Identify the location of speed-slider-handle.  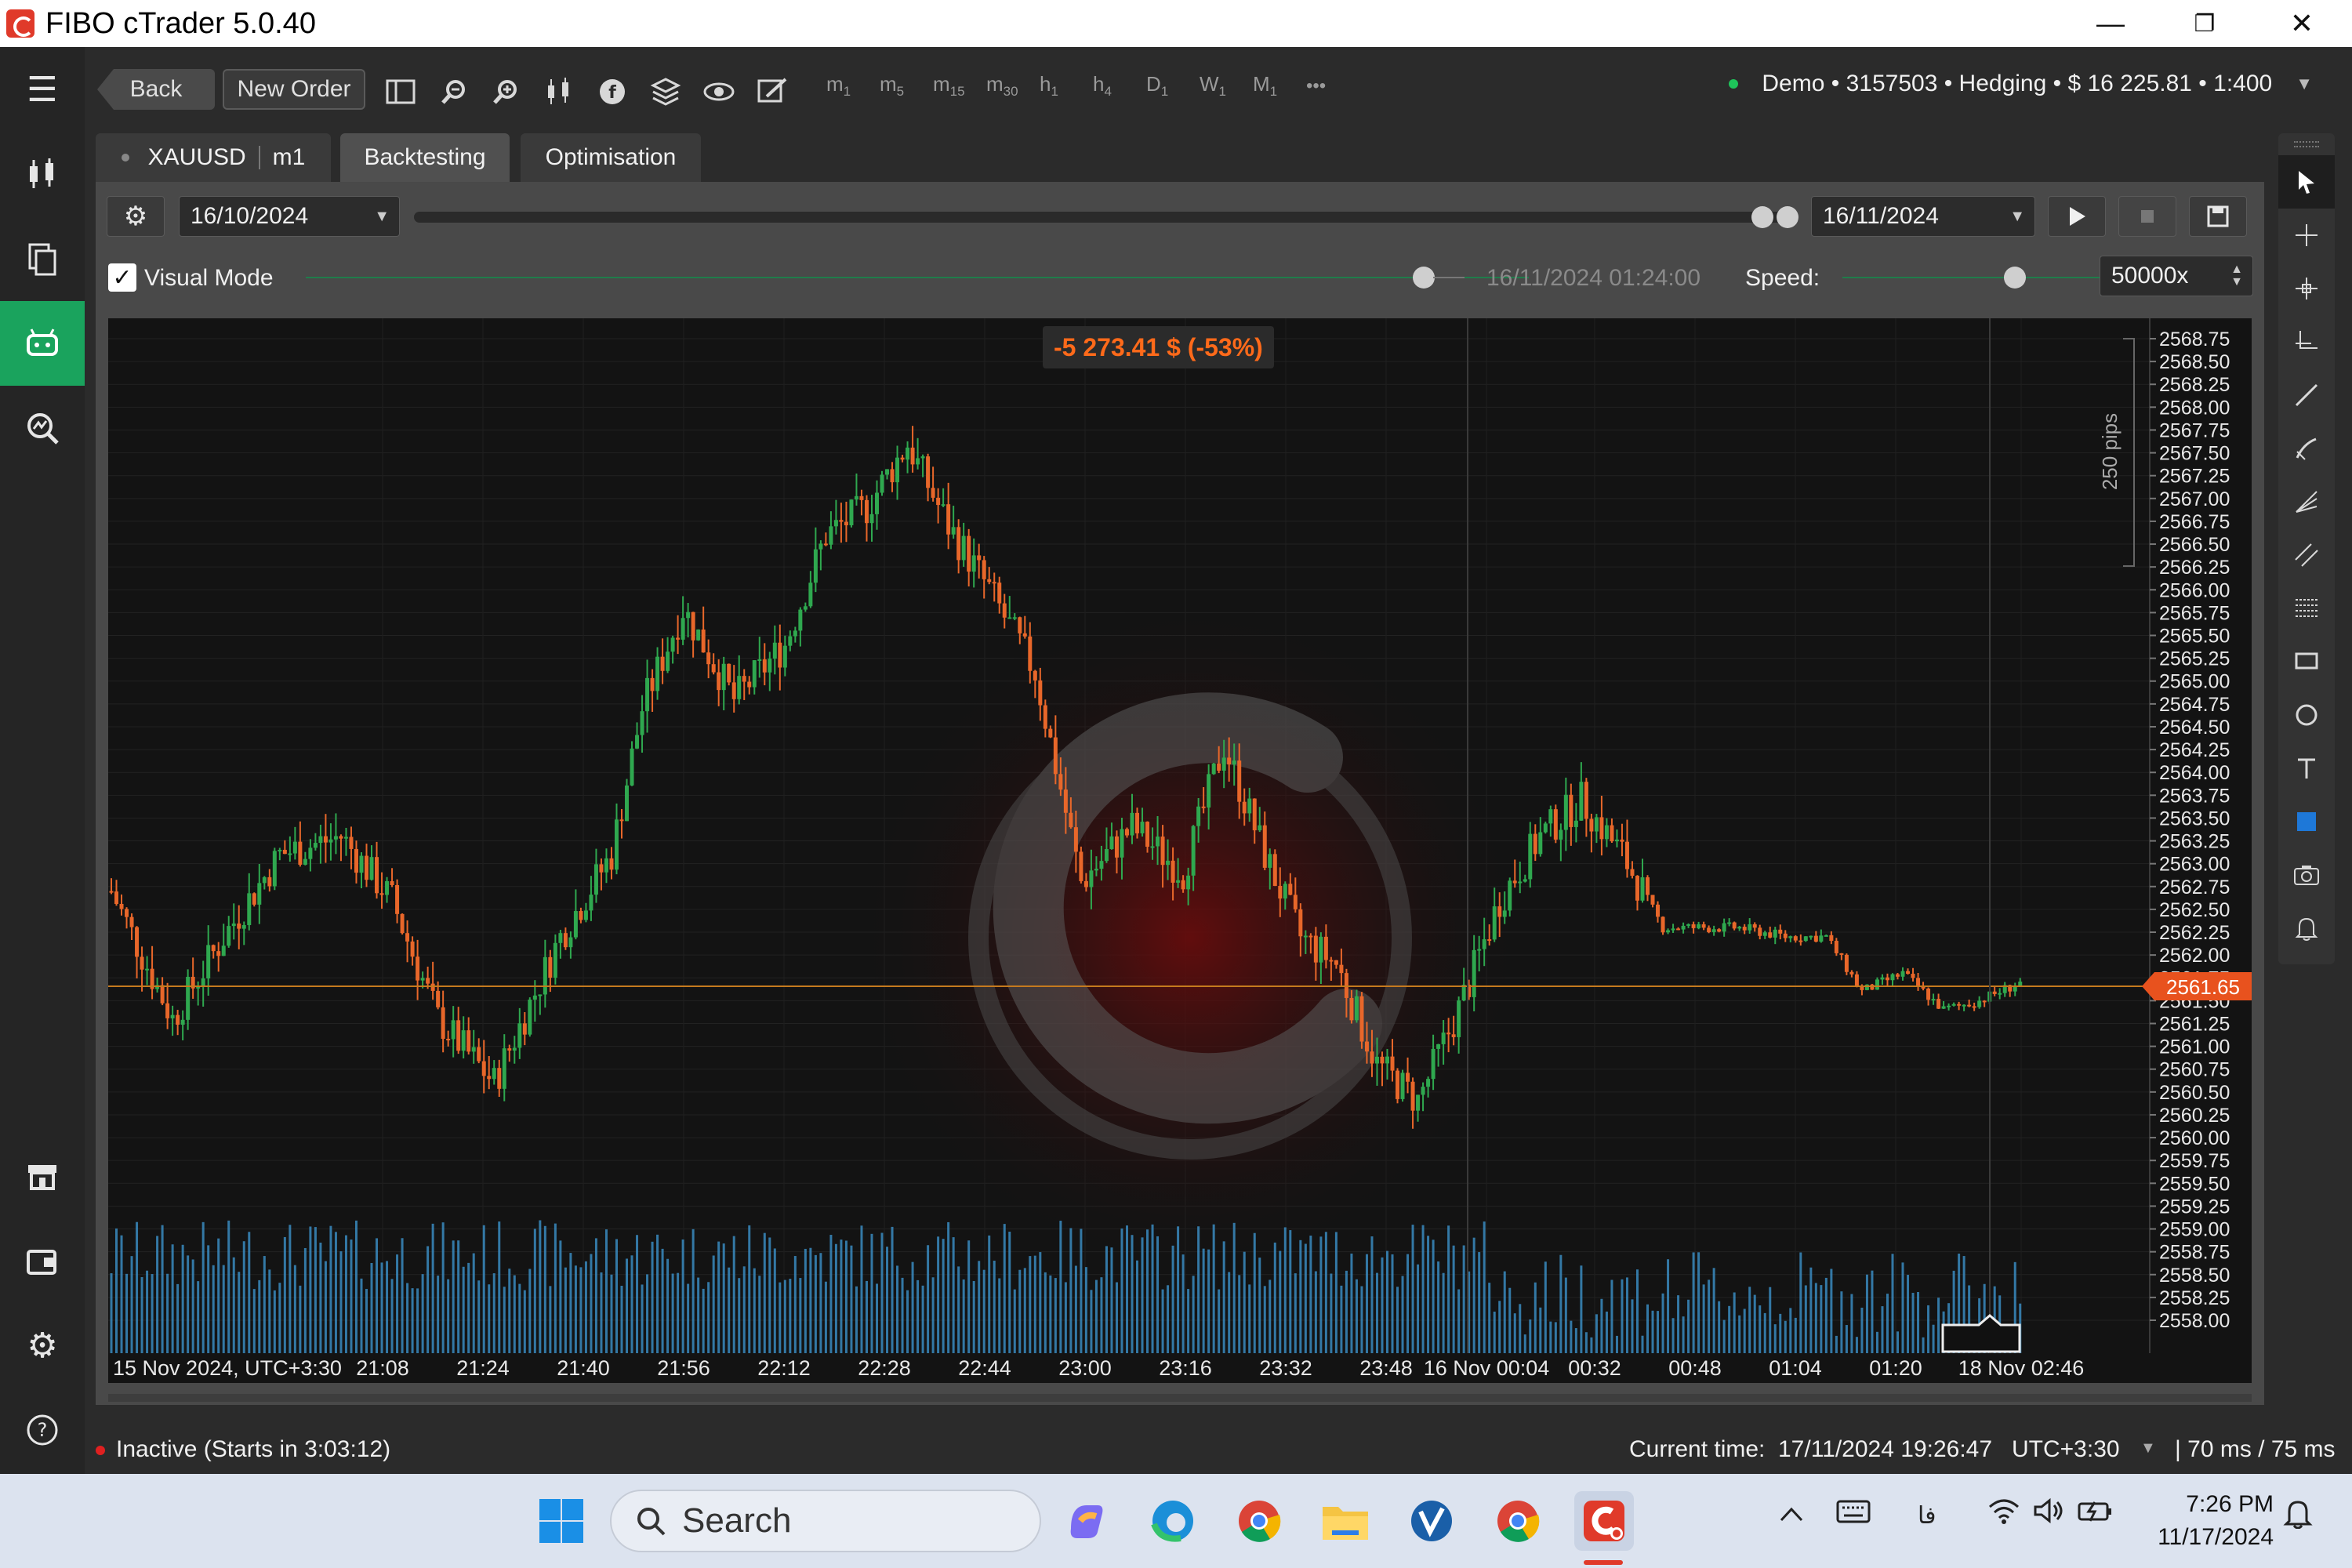
(2015, 278).